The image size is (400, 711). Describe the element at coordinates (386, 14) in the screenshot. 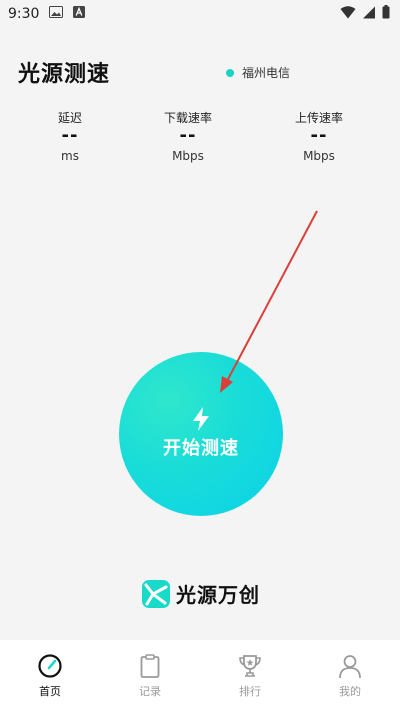

I see `battery-icon` at that location.